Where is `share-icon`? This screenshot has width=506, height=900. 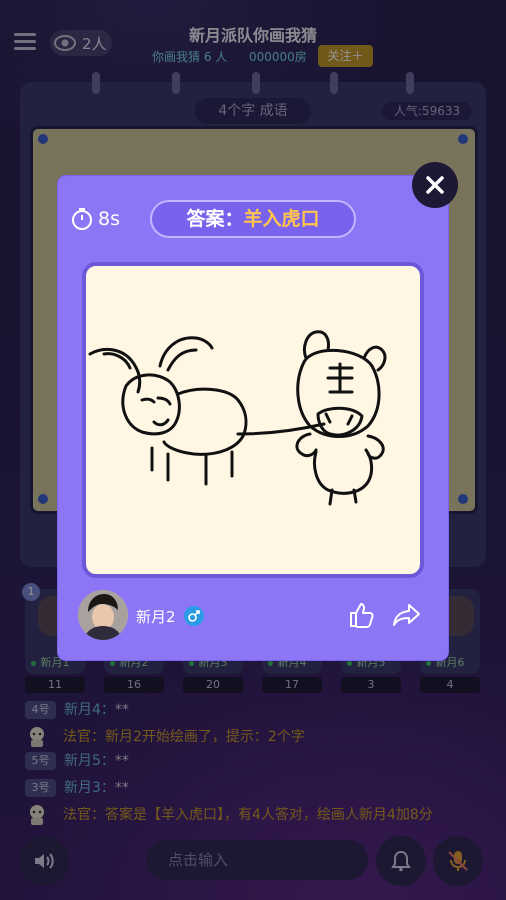
share-icon is located at coordinates (407, 615).